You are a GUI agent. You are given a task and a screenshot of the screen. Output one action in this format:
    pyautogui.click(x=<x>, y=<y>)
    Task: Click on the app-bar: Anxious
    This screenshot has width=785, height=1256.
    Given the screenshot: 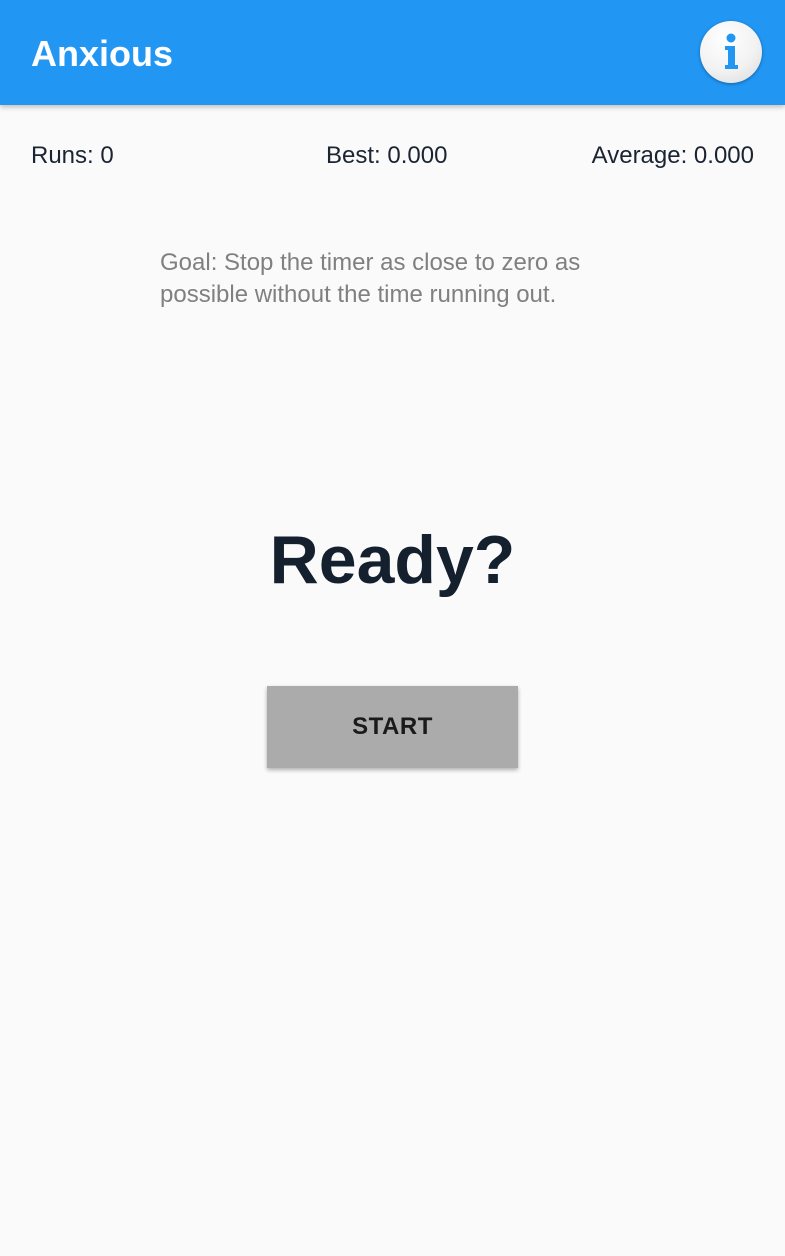 What is the action you would take?
    pyautogui.click(x=392, y=52)
    